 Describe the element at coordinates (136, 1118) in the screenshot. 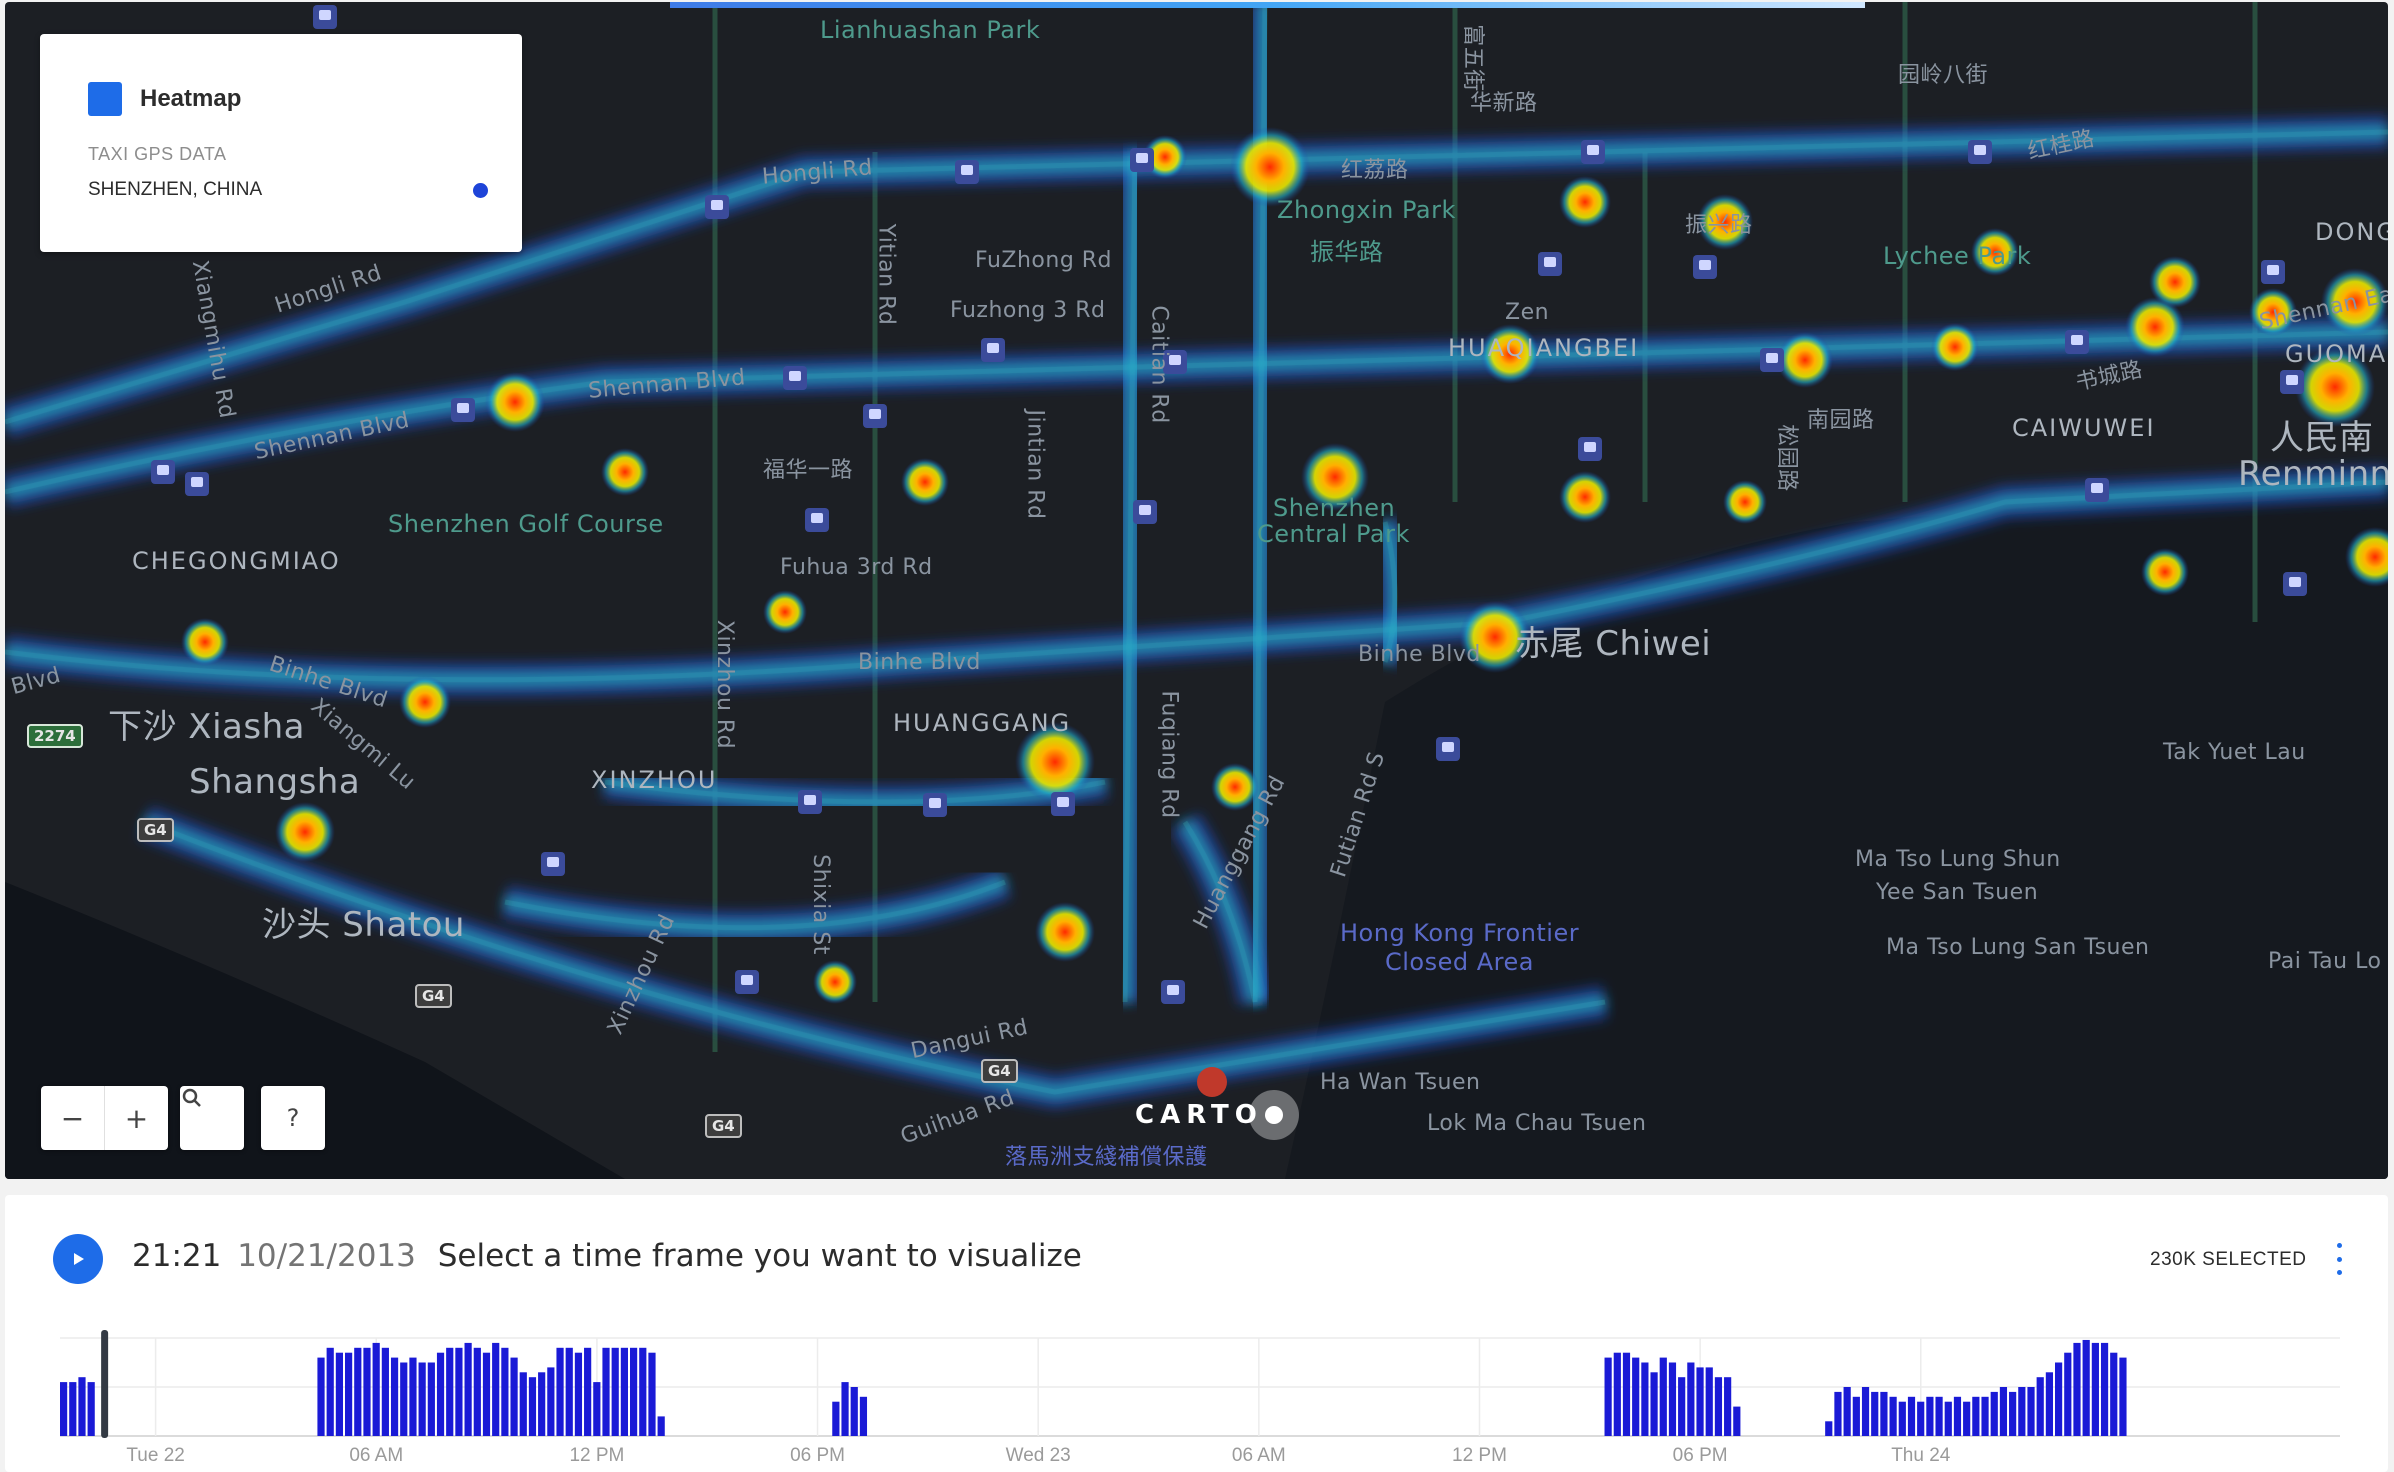

I see `zoom-in-button: +` at that location.